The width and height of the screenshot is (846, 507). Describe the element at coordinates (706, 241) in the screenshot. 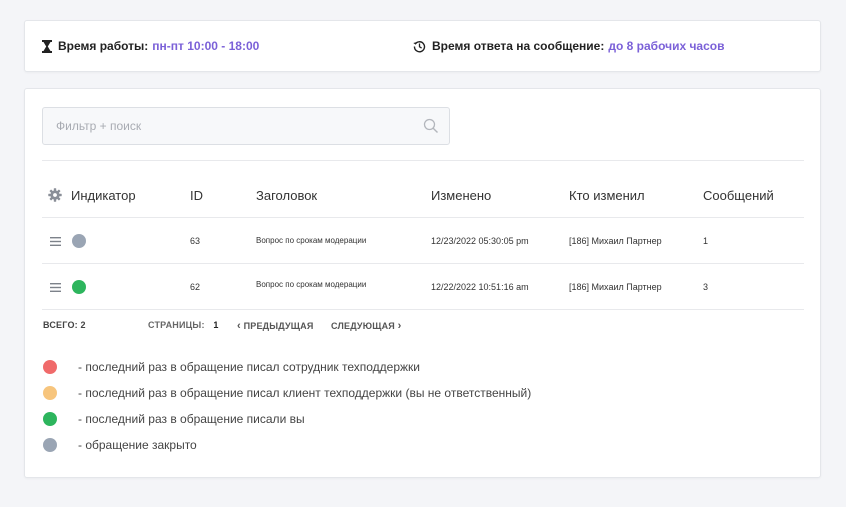

I see `ticket-messages: 1` at that location.